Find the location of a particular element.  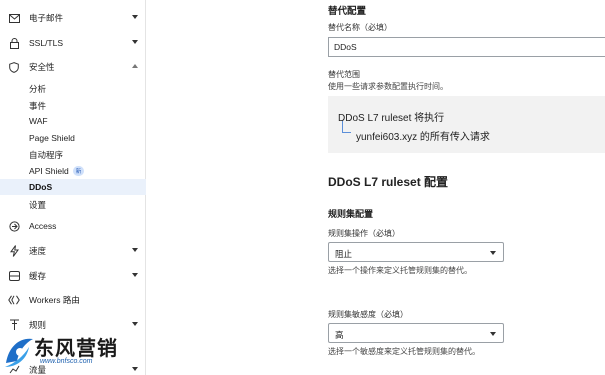

sidebar-subitem-label: WAF is located at coordinates (38, 121).